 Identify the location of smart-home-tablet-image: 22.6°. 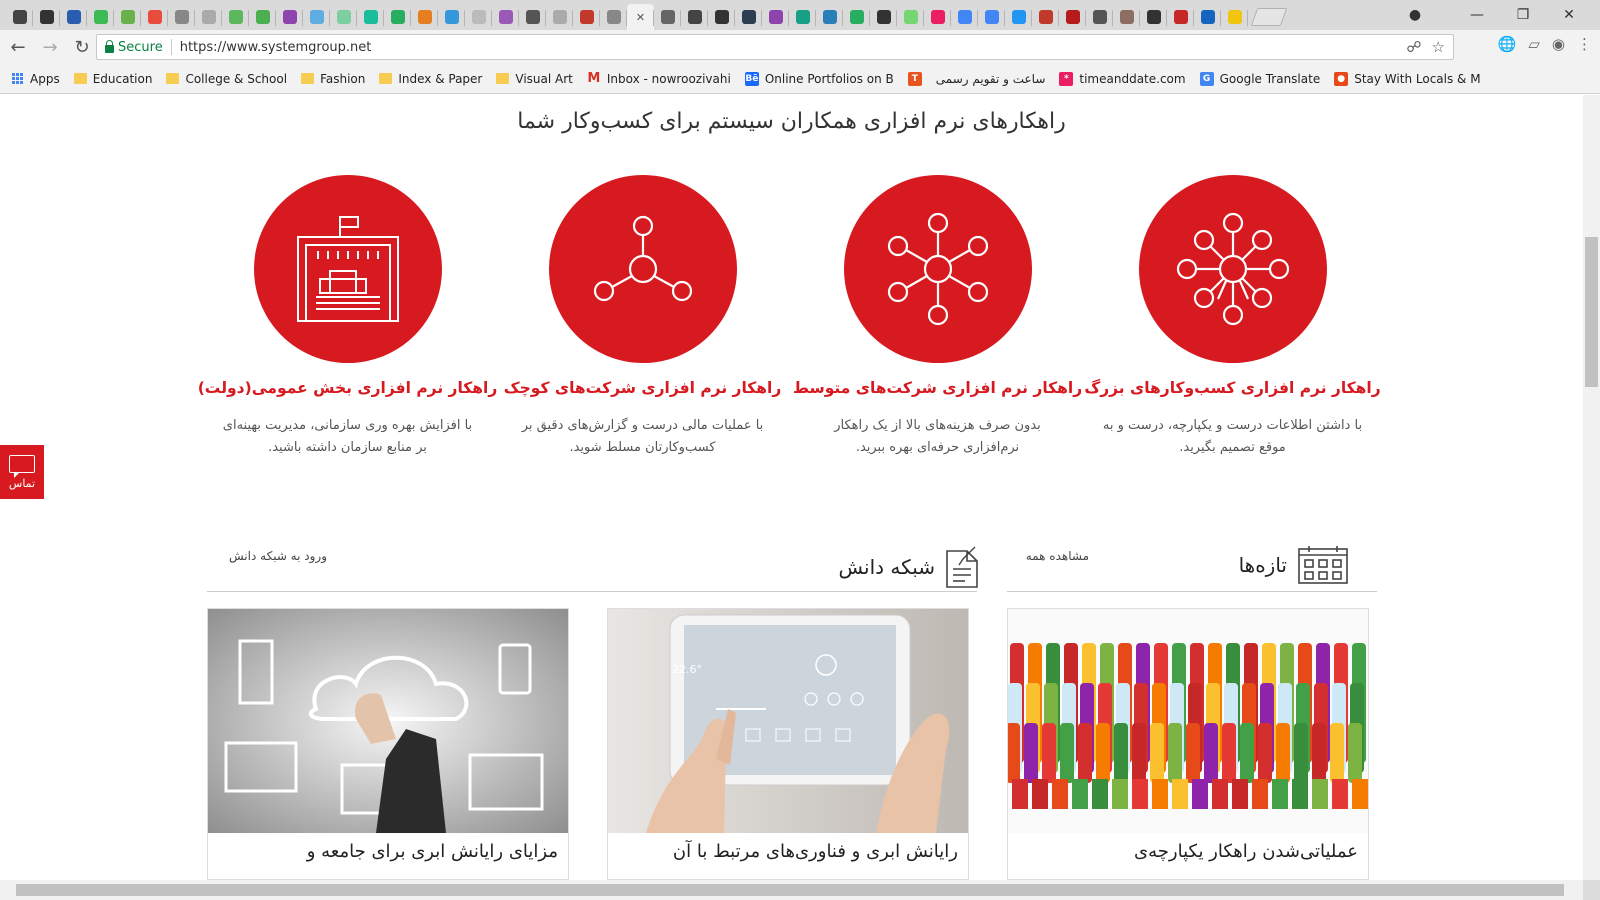
(788, 721).